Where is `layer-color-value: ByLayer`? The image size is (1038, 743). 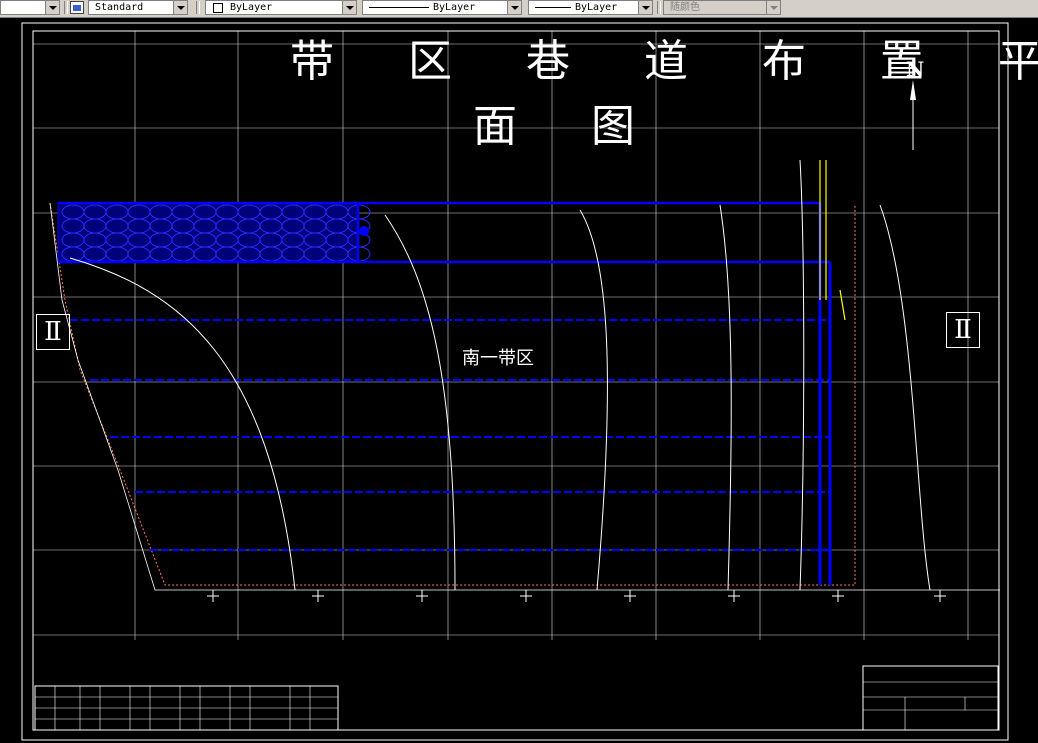
layer-color-value: ByLayer is located at coordinates (251, 7).